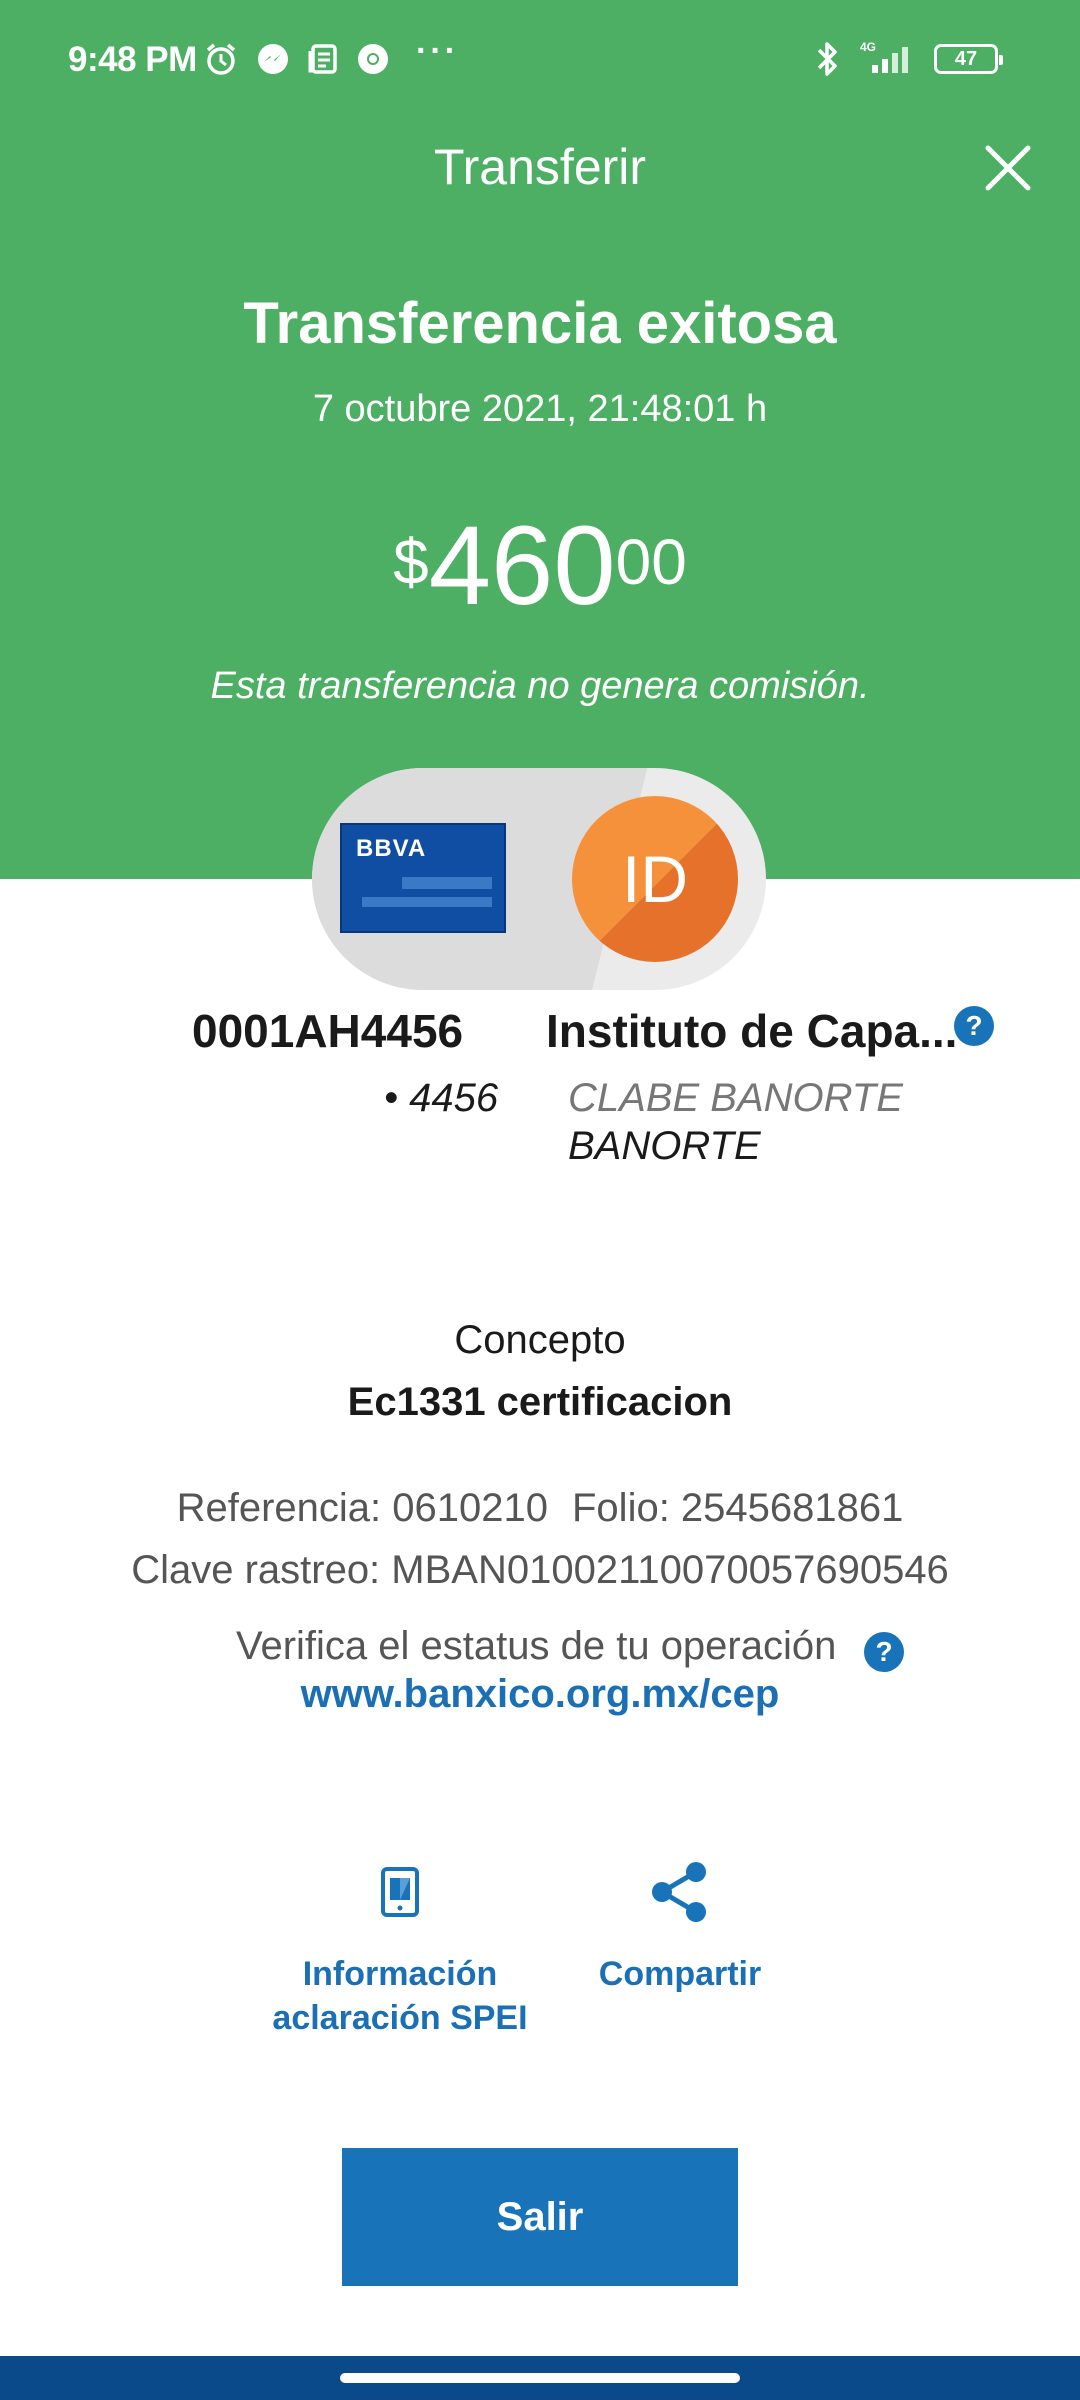 Image resolution: width=1080 pixels, height=2400 pixels. I want to click on transfer-date: 7 octubre 2021, 21:48:01 h, so click(540, 409).